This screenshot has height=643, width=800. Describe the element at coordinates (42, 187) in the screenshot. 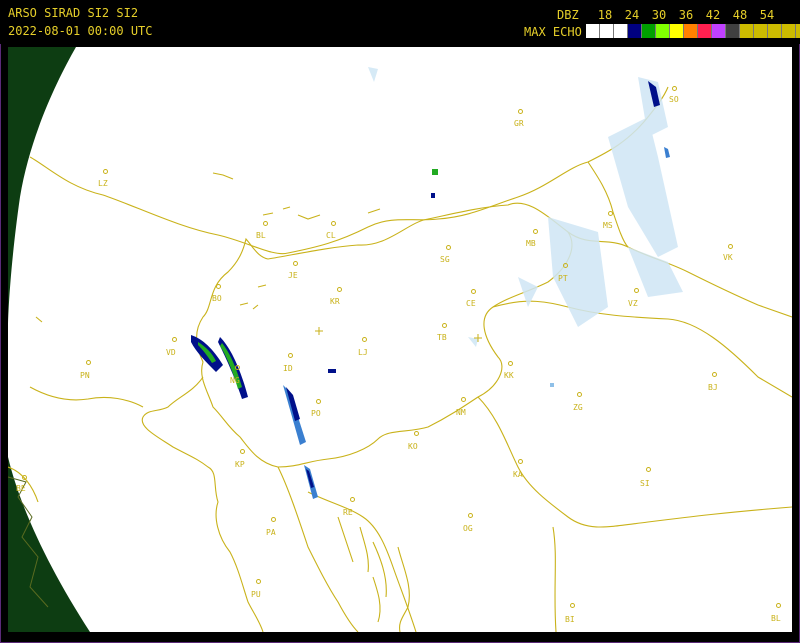

I see `out-of-range-area` at that location.